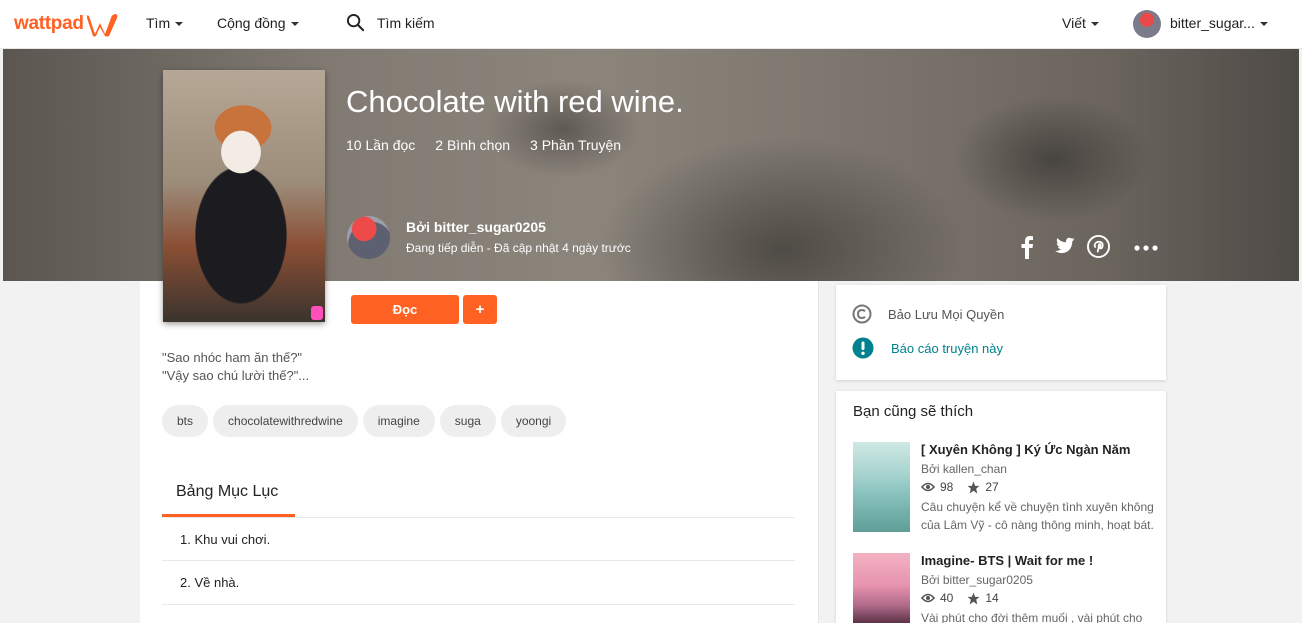 The image size is (1302, 623). What do you see at coordinates (946, 314) in the screenshot?
I see `copyright-label: Bảo Lưu Mọi Quyền` at bounding box center [946, 314].